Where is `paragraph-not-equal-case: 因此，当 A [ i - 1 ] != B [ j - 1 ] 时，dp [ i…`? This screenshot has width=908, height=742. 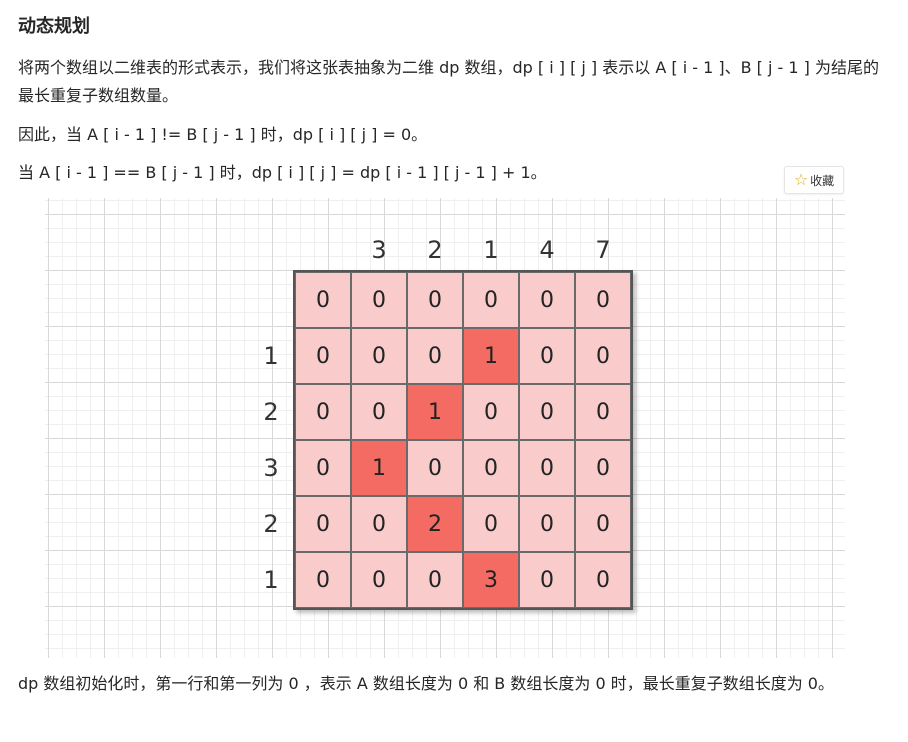 paragraph-not-equal-case: 因此，当 A [ i - 1 ] != B [ j - 1 ] 时，dp [ i… is located at coordinates (223, 134).